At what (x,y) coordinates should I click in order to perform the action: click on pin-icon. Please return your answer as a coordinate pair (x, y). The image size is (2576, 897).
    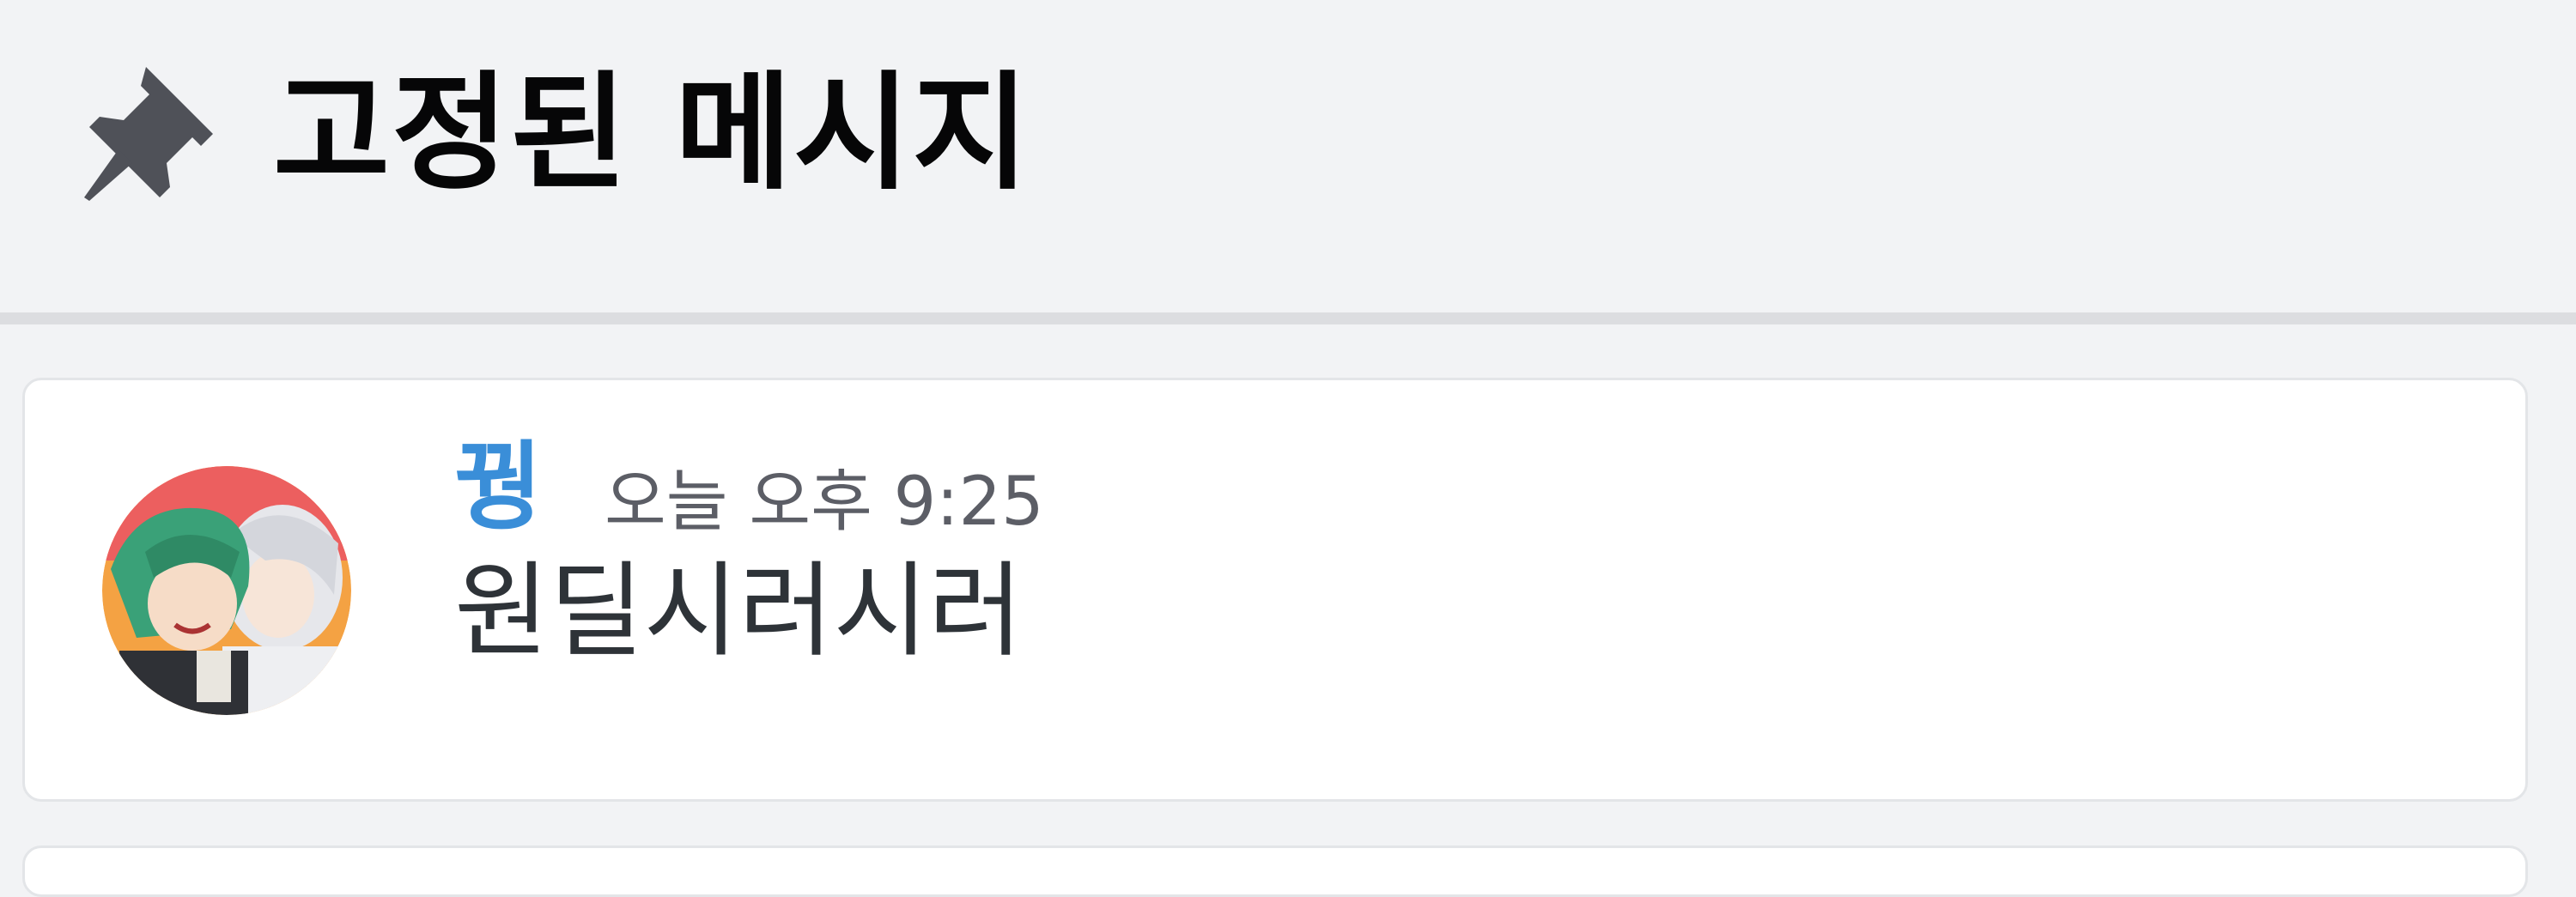
    Looking at the image, I should click on (148, 134).